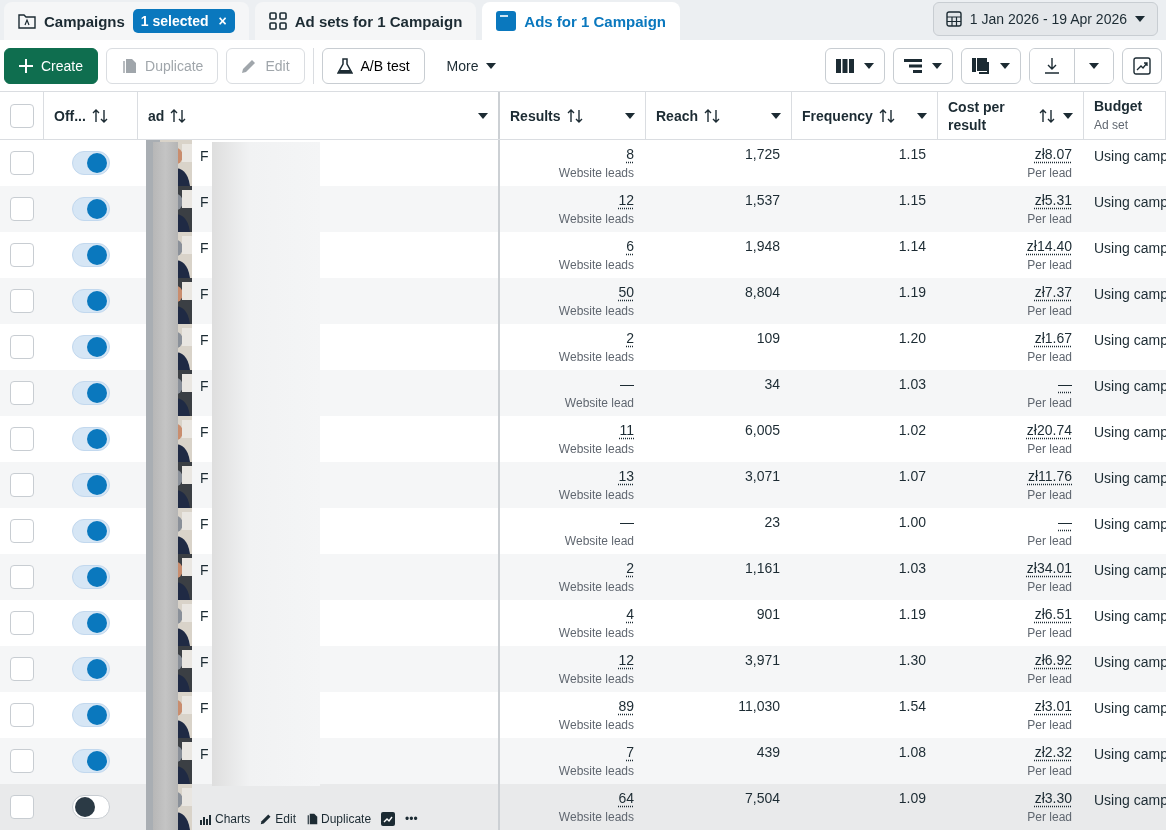 The height and width of the screenshot is (830, 1166). What do you see at coordinates (21, 115) in the screenshot?
I see `select-all-checkbox` at bounding box center [21, 115].